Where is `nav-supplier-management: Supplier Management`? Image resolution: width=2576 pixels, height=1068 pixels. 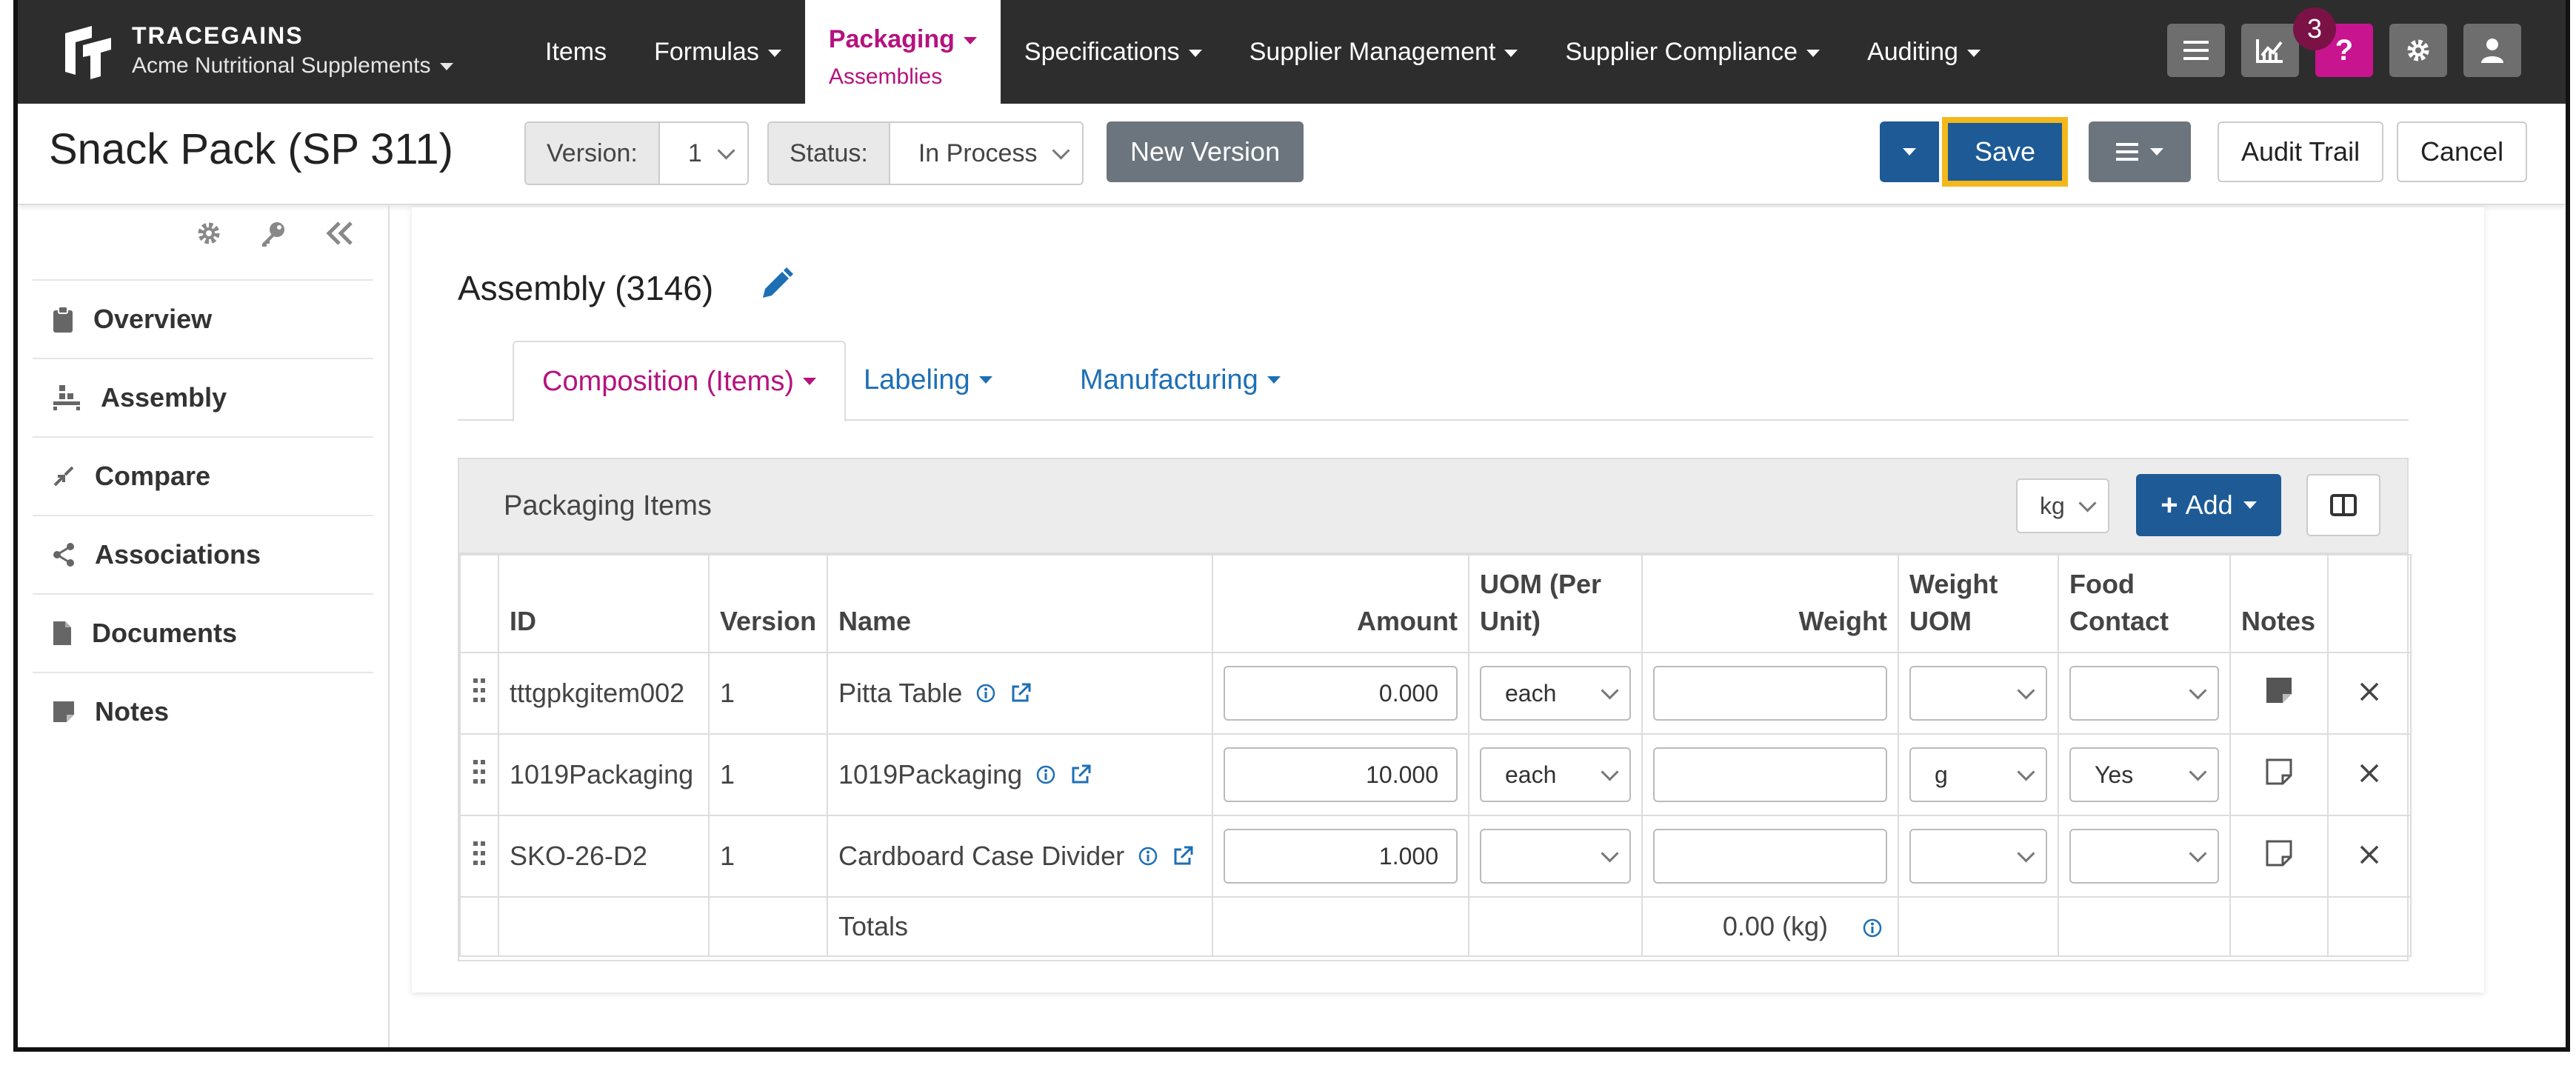 nav-supplier-management: Supplier Management is located at coordinates (1384, 52).